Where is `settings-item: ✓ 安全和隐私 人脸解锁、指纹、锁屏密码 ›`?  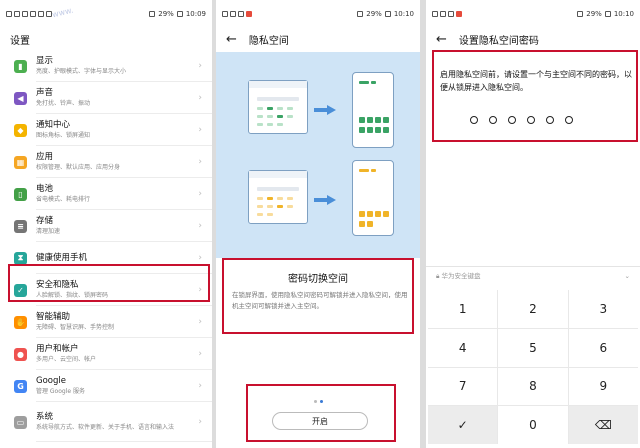 settings-item: ✓ 安全和隐私 人脸解锁、指纹、锁屏密码 › is located at coordinates (106, 290).